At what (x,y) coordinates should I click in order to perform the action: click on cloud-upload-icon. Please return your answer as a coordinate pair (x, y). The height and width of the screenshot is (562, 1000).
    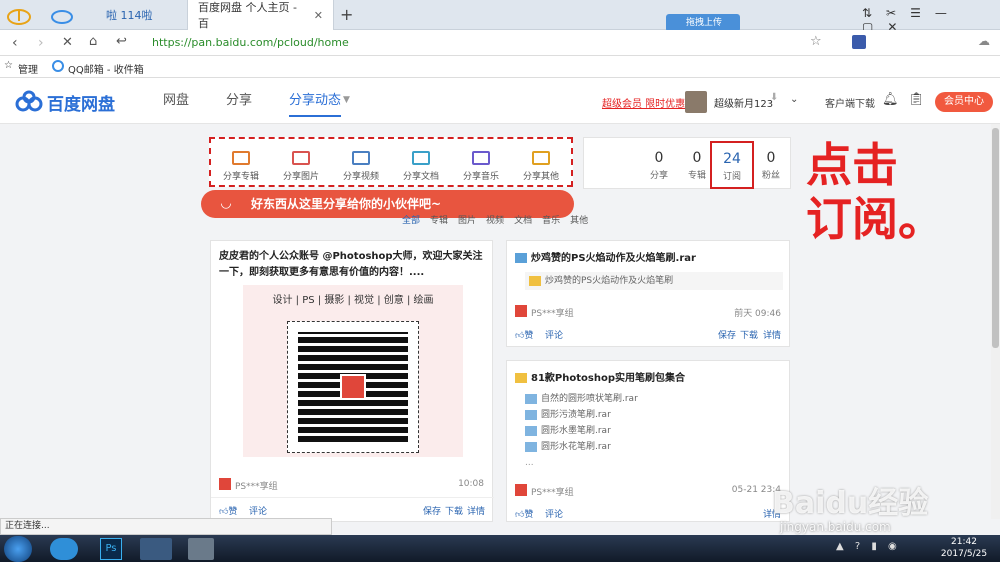
    Looking at the image, I should click on (19, 15).